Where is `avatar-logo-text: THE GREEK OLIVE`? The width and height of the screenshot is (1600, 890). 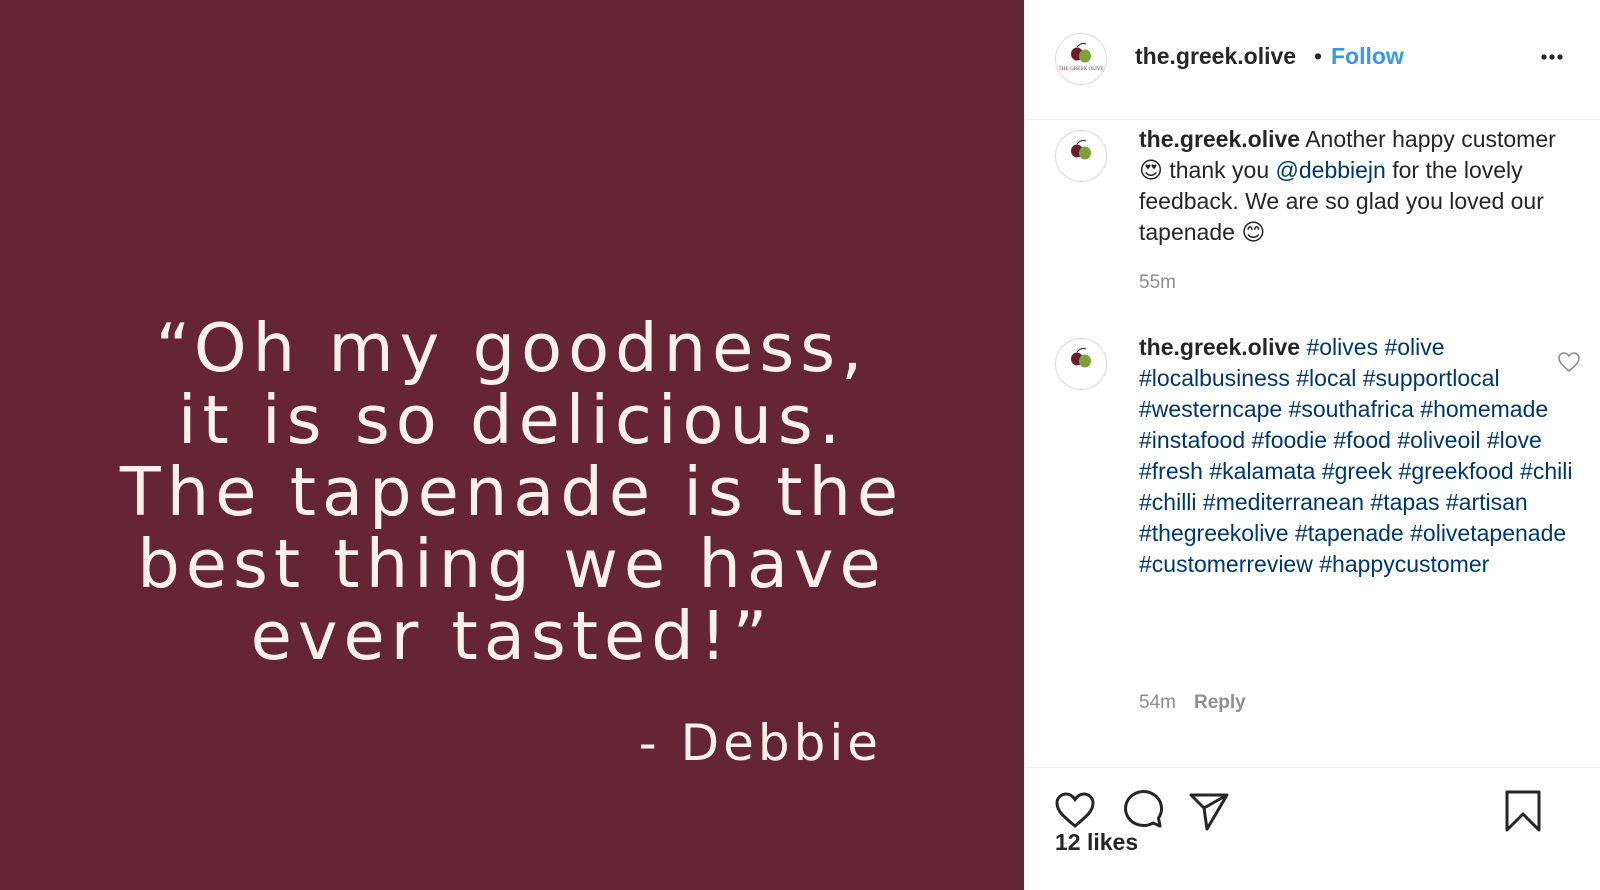 avatar-logo-text: THE GREEK OLIVE is located at coordinates (1081, 69).